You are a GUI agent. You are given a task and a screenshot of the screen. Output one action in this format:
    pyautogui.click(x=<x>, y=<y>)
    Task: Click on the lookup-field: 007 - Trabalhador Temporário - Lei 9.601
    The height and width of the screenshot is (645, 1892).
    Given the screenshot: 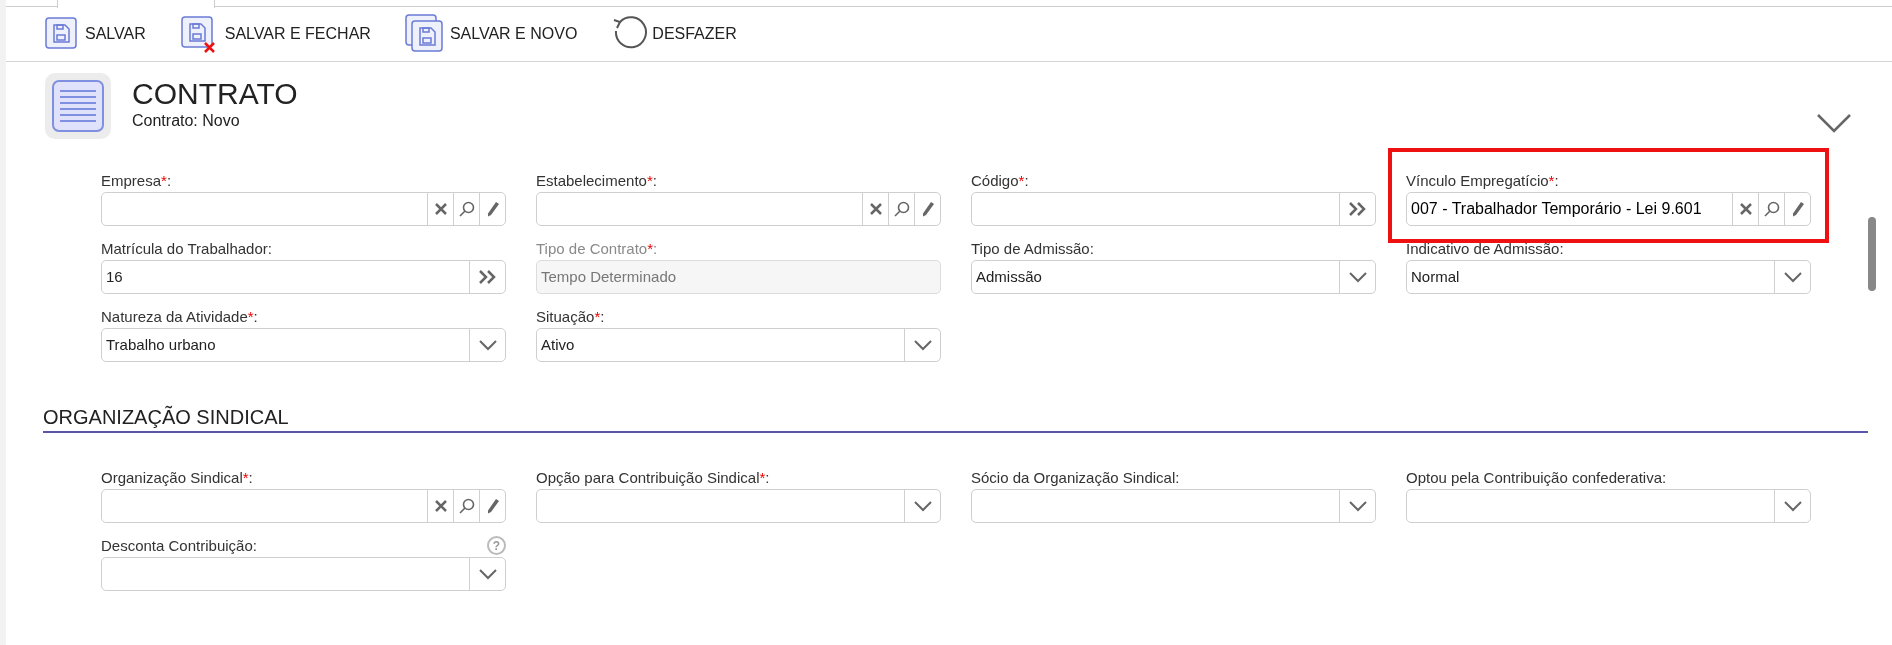 What is the action you would take?
    pyautogui.click(x=1608, y=209)
    